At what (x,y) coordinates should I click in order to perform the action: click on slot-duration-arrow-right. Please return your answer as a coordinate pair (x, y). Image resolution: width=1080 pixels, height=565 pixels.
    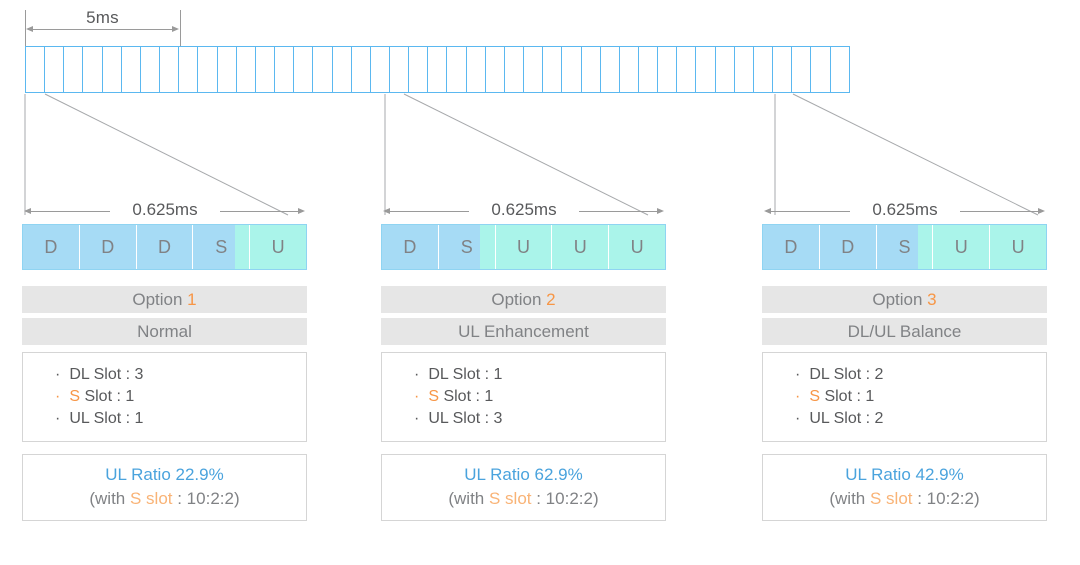
    Looking at the image, I should click on (301, 210).